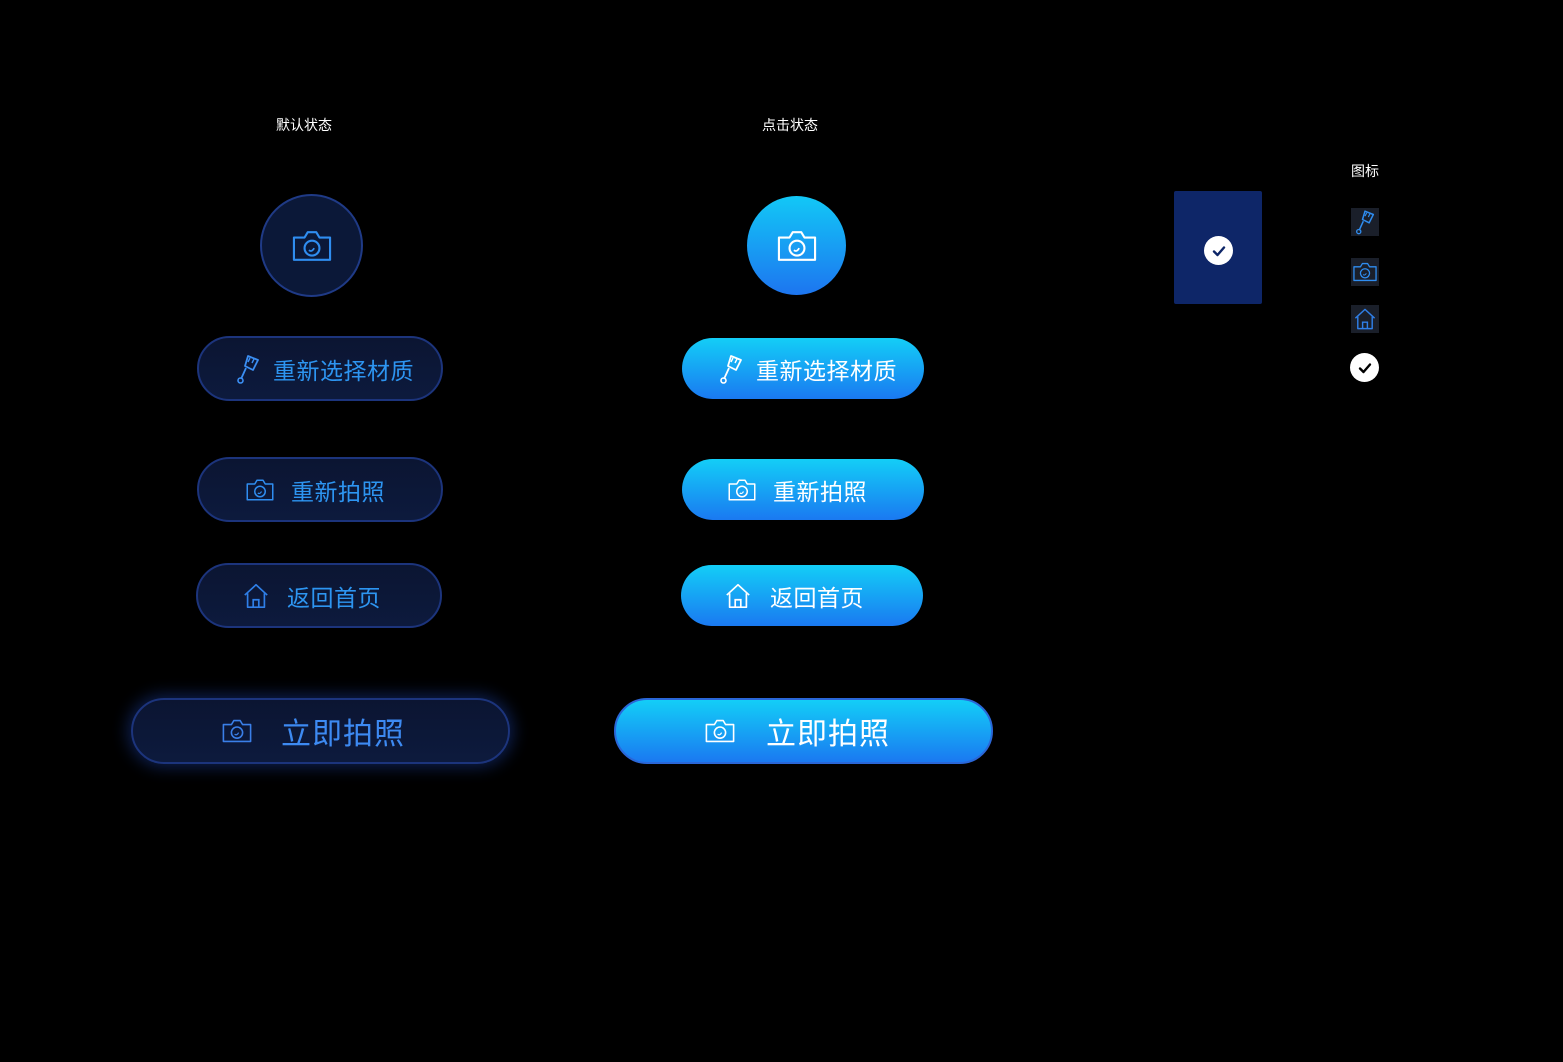  I want to click on active-state-title: 点击状态, so click(790, 126).